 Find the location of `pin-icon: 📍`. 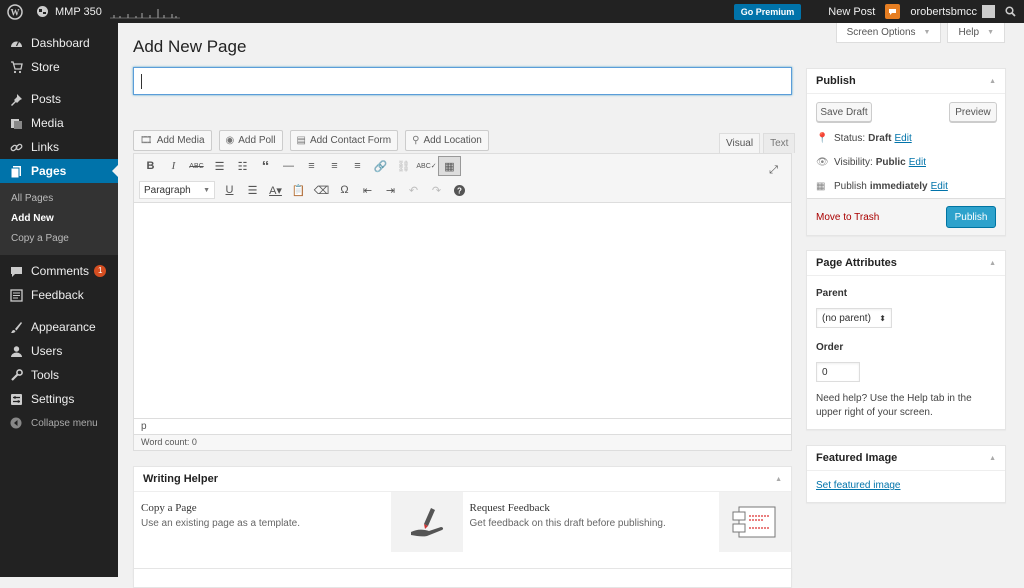

pin-icon: 📍 is located at coordinates (822, 138).